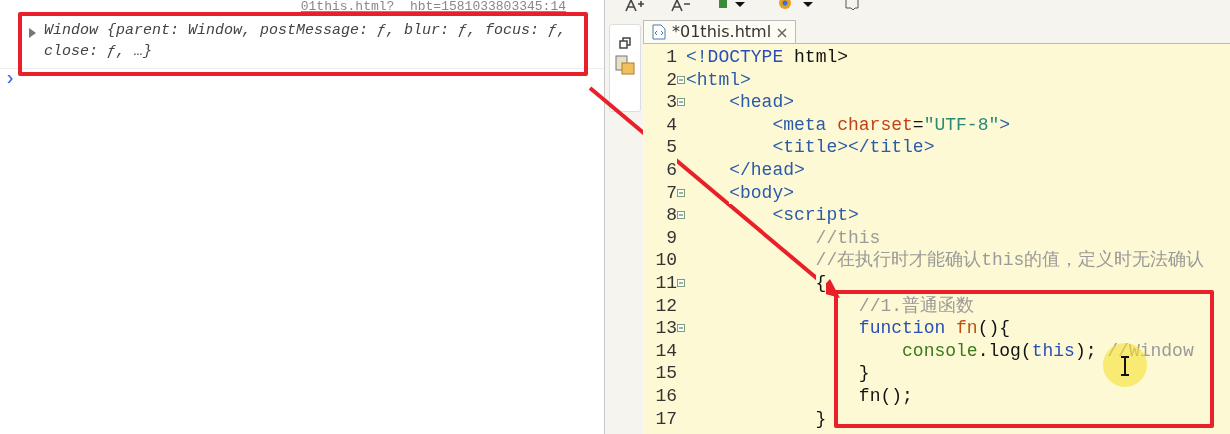  Describe the element at coordinates (659, 32) in the screenshot. I see `html-file-icon` at that location.